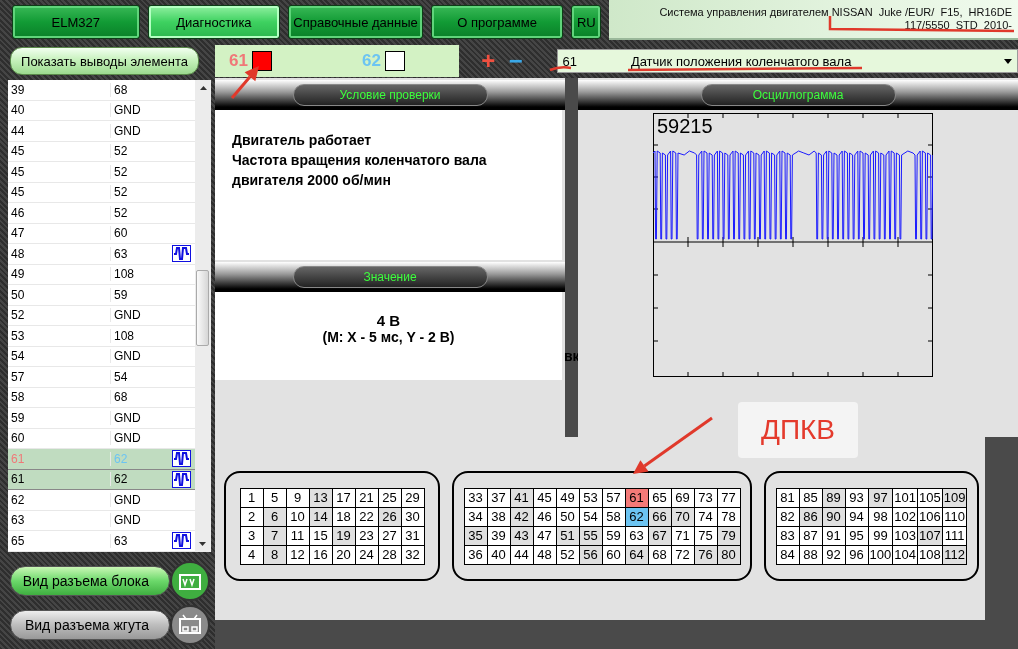 Image resolution: width=1018 pixels, height=649 pixels. Describe the element at coordinates (958, 25) in the screenshot. I see `vehicle-code: 117/5550 STD 2010-` at that location.